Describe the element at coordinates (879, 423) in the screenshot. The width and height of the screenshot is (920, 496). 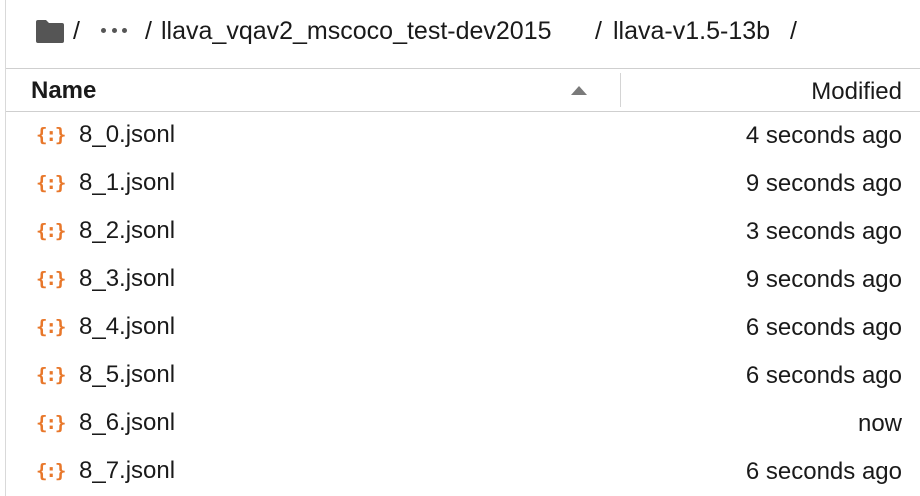
I see `file-modified: now` at that location.